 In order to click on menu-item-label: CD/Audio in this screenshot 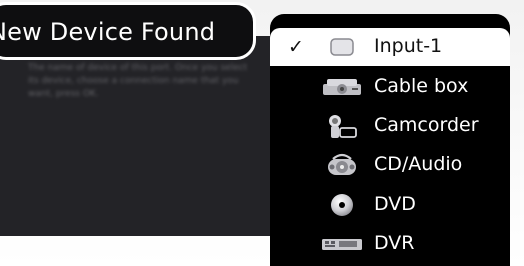, I will do `click(418, 164)`.